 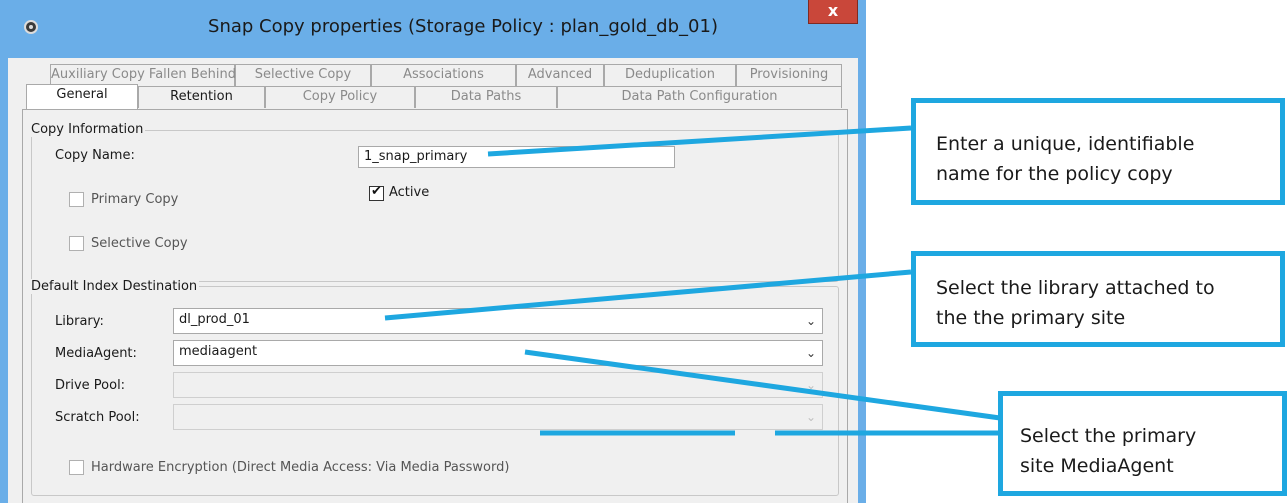 I want to click on callout-library-line-1: Select the library attached to, so click(x=1075, y=288).